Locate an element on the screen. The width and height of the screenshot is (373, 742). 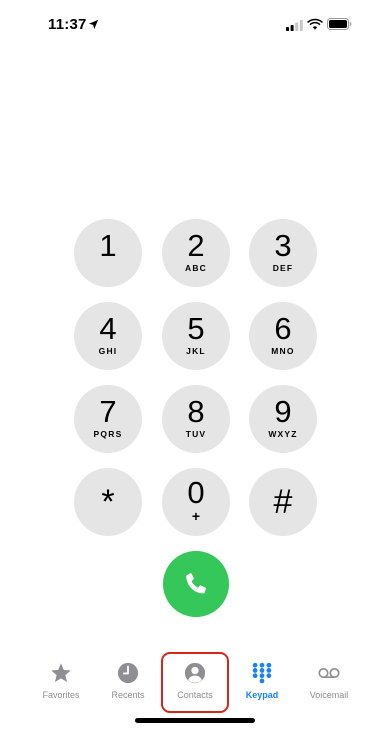
clock-icon is located at coordinates (128, 673).